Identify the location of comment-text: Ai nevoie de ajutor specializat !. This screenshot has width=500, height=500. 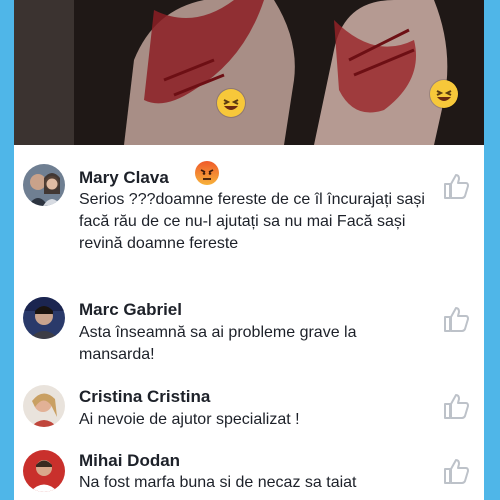
(189, 419).